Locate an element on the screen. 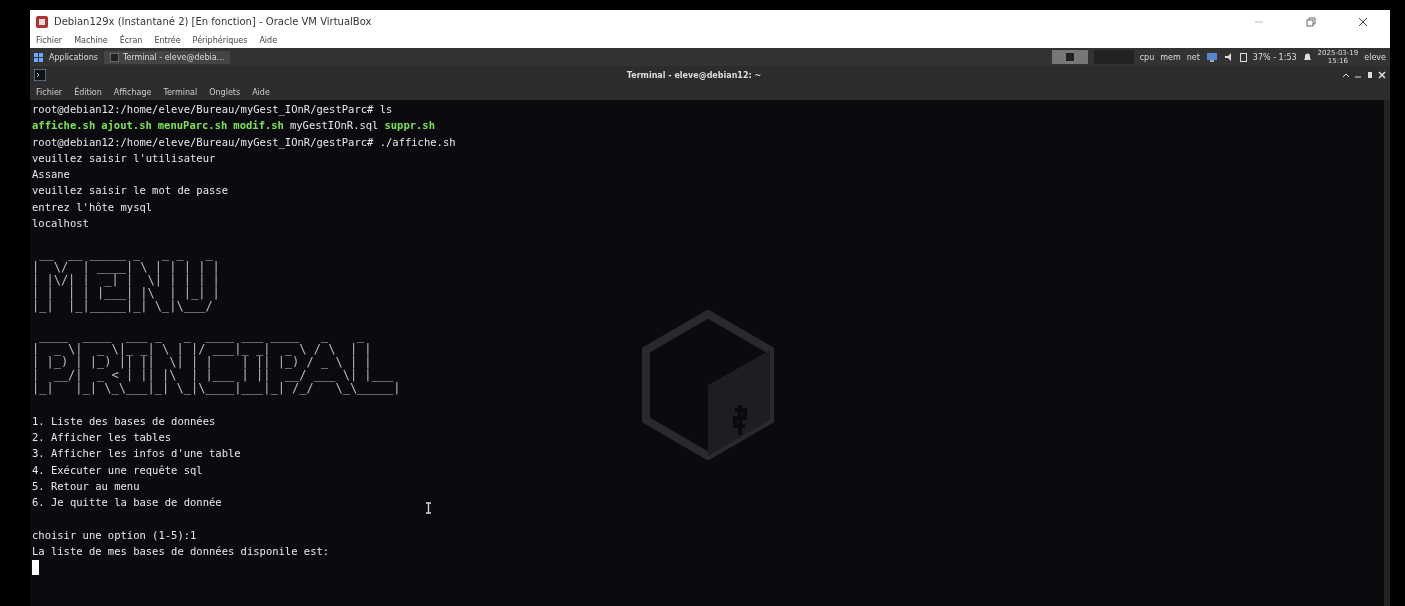  close-icon is located at coordinates (1363, 21).